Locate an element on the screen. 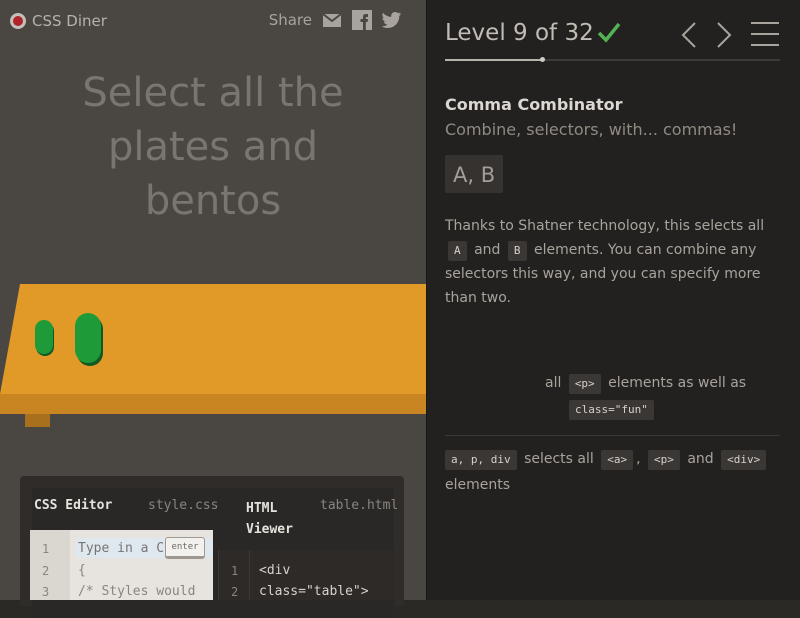 Image resolution: width=800 pixels, height=618 pixels. example-text: elements as well as is located at coordinates (677, 383).